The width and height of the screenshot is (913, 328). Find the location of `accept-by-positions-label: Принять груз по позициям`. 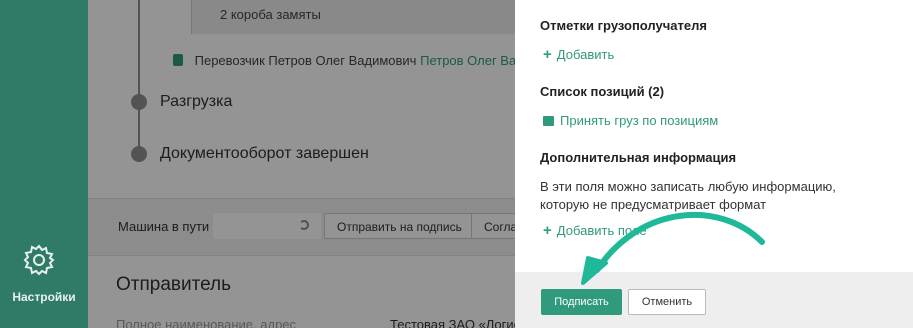

accept-by-positions-label: Принять груз по позициям is located at coordinates (639, 120).